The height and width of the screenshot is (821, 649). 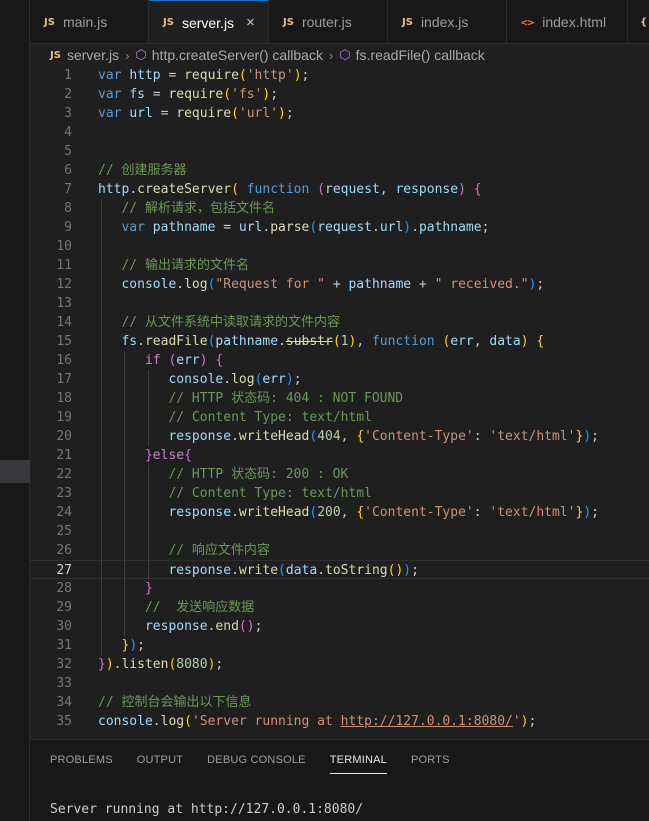 I want to click on line-number: 9, so click(x=51, y=227).